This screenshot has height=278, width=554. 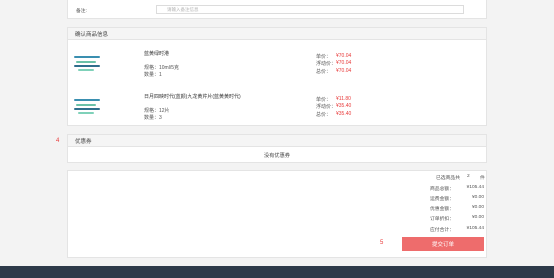 I want to click on goods-qty: 数量：3, so click(x=153, y=118).